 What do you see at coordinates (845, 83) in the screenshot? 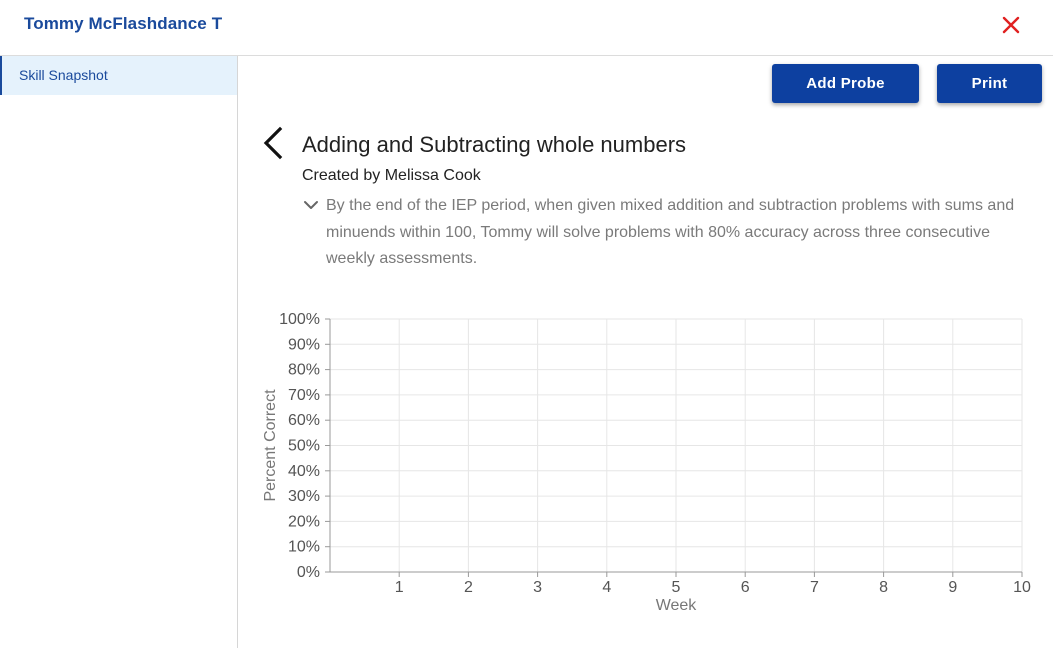
I see `add-probe-button: Add Probe` at bounding box center [845, 83].